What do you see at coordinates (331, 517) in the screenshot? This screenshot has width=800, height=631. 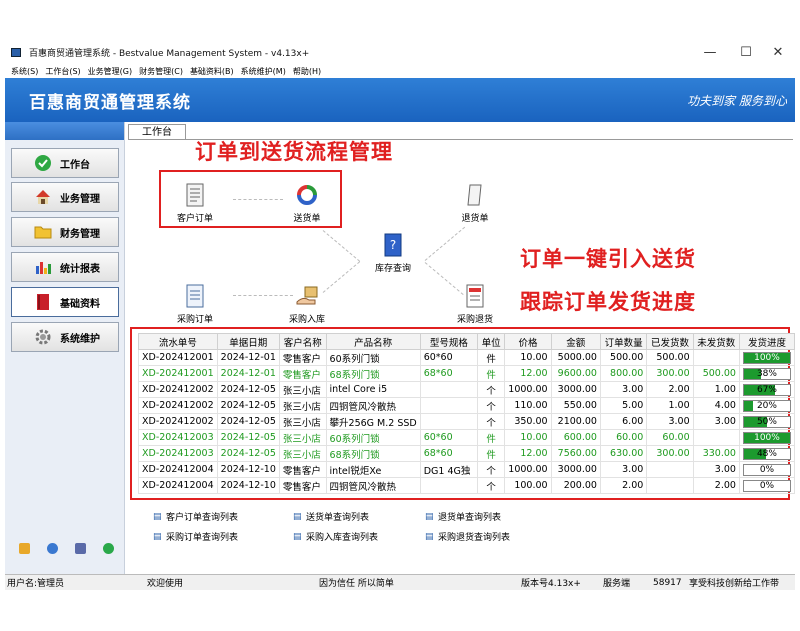 I see `link-delivery-list: ▤ 送货单查询列表` at bounding box center [331, 517].